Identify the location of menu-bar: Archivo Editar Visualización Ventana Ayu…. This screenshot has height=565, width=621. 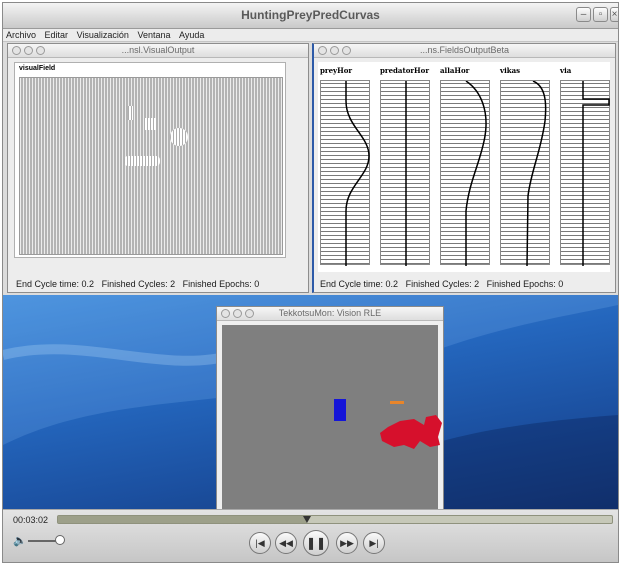
(310, 35).